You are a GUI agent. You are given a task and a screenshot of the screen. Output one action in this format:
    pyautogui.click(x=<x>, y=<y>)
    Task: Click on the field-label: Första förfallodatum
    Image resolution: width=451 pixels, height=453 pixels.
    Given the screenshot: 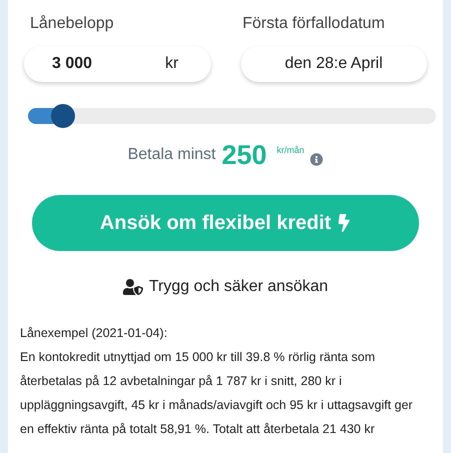 What is the action you would take?
    pyautogui.click(x=314, y=24)
    